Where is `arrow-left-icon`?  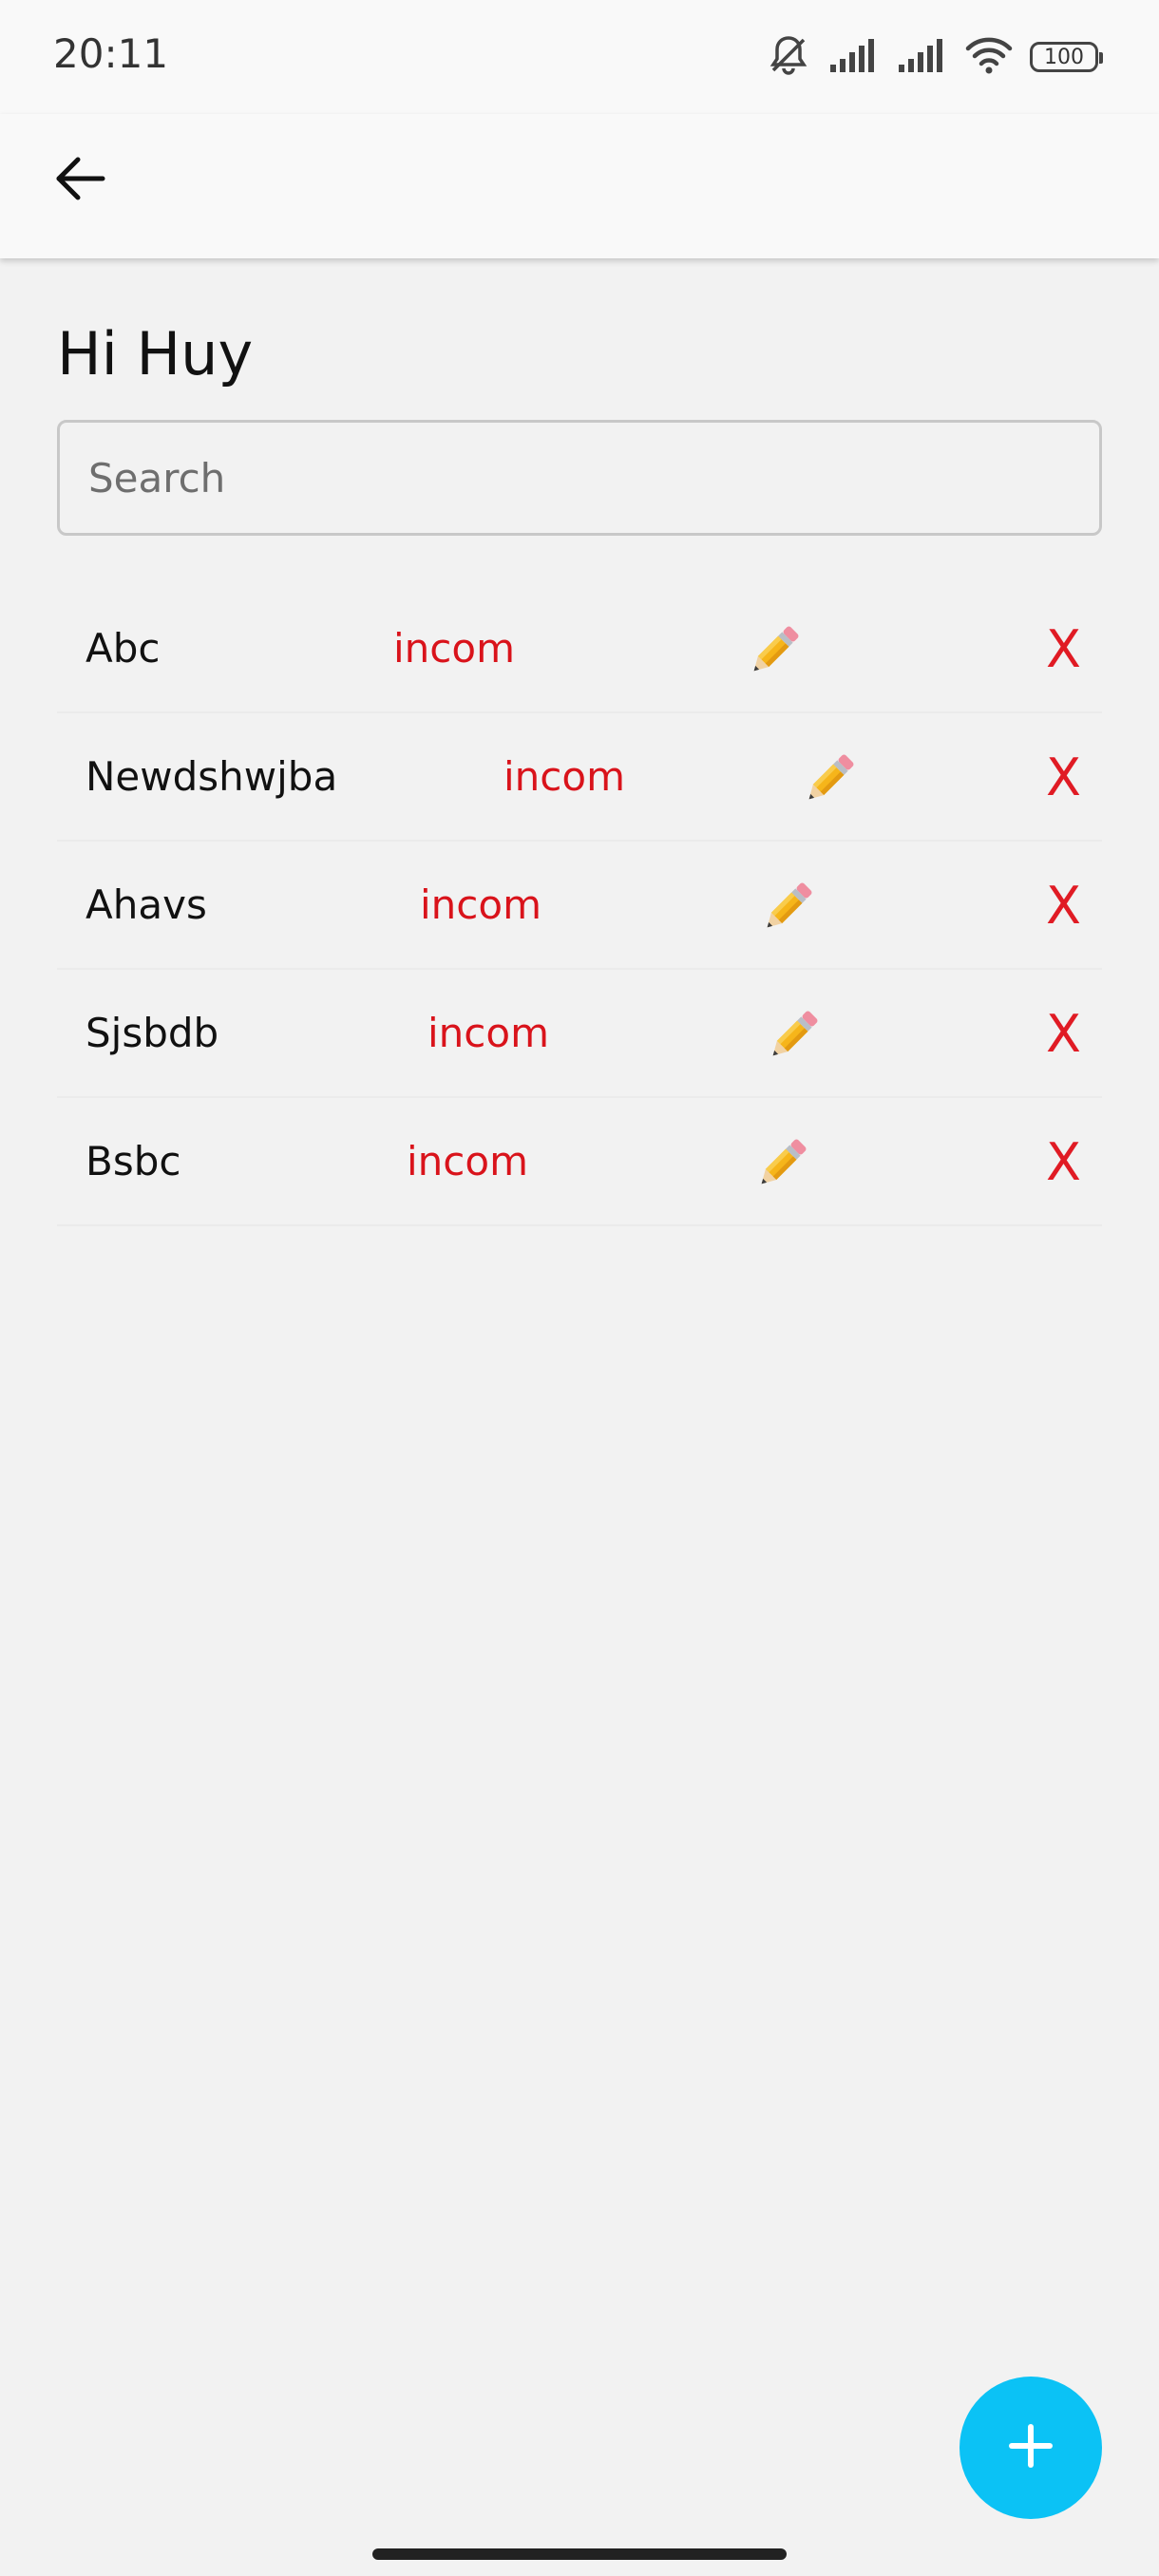
arrow-left-icon is located at coordinates (79, 181).